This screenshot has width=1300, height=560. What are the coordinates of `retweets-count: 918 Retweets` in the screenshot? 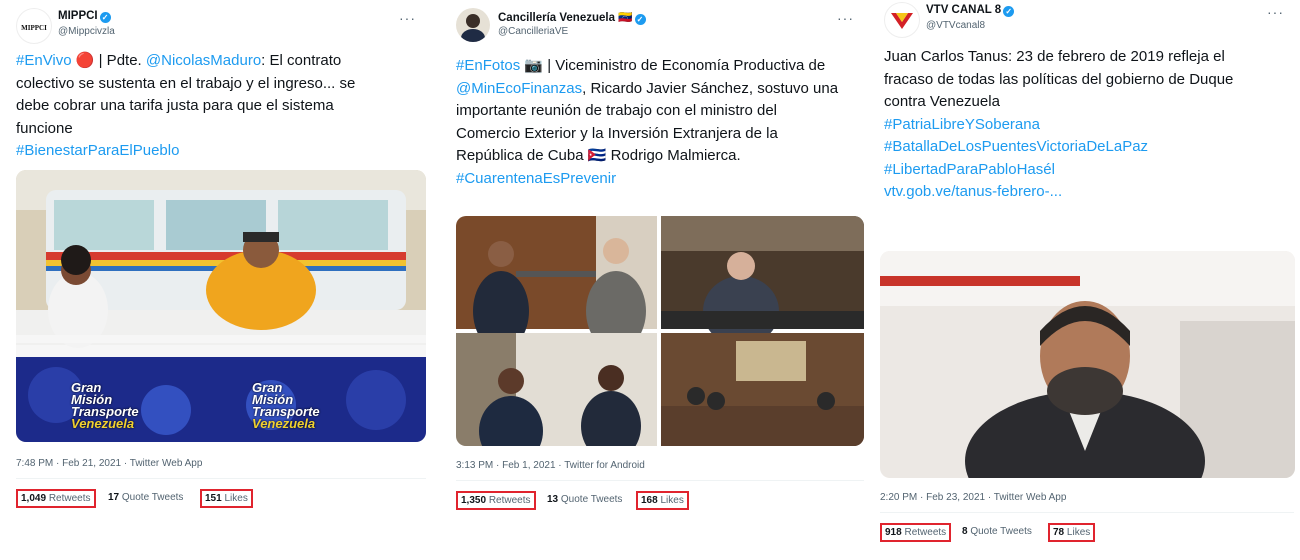 It's located at (916, 532).